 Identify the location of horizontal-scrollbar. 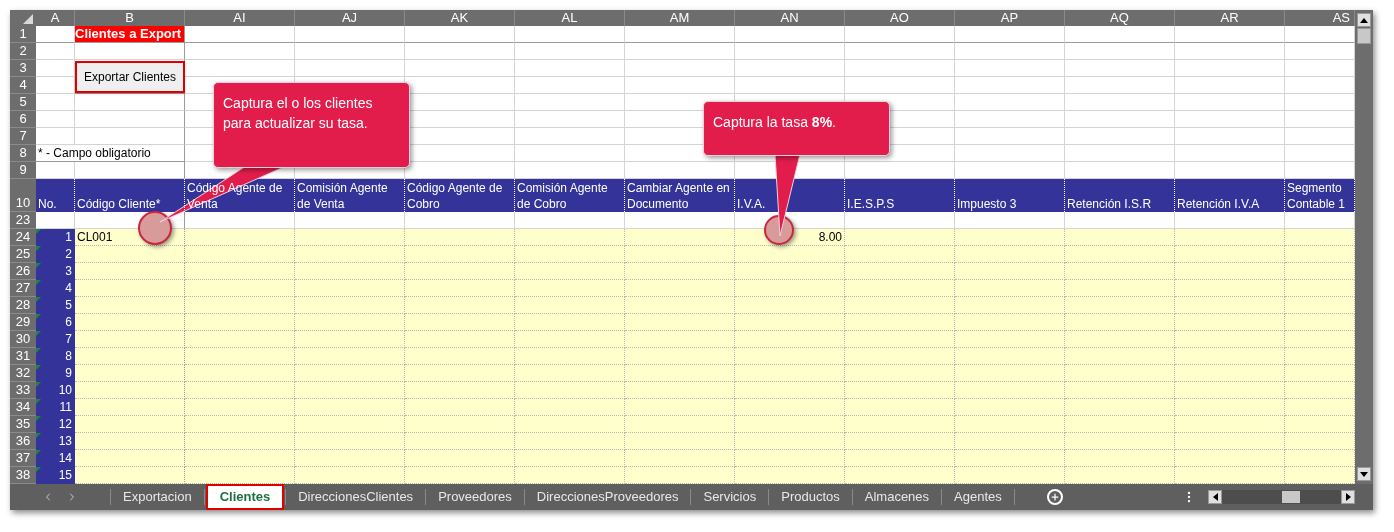
(1281, 497).